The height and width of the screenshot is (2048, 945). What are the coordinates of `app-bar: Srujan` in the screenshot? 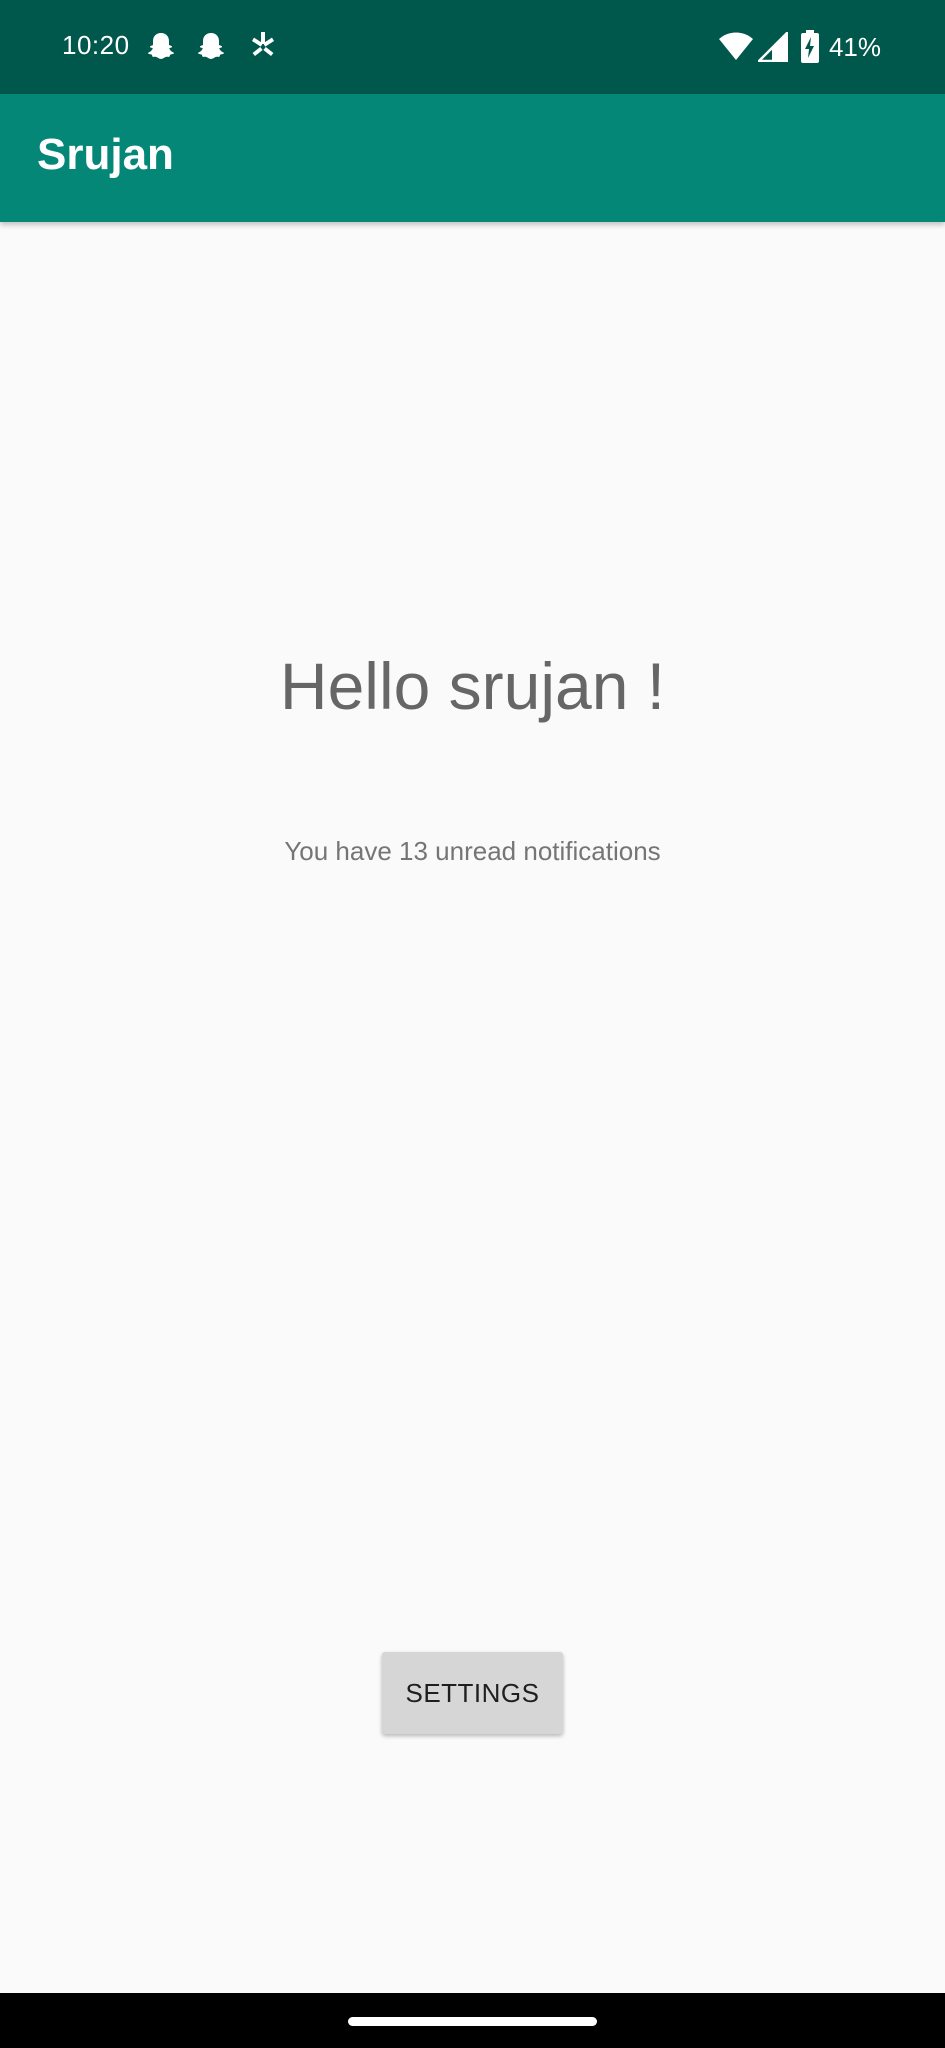 It's located at (472, 158).